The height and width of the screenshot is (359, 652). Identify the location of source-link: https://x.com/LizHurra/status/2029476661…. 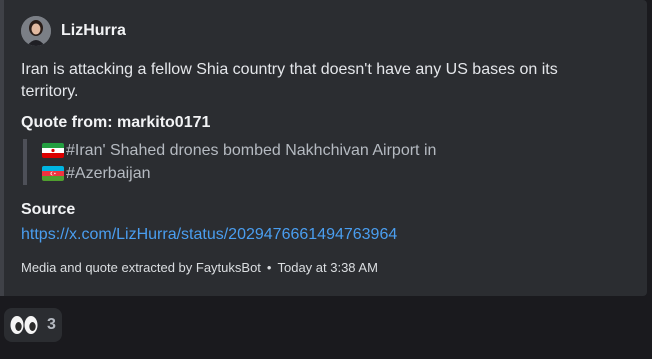
(209, 235).